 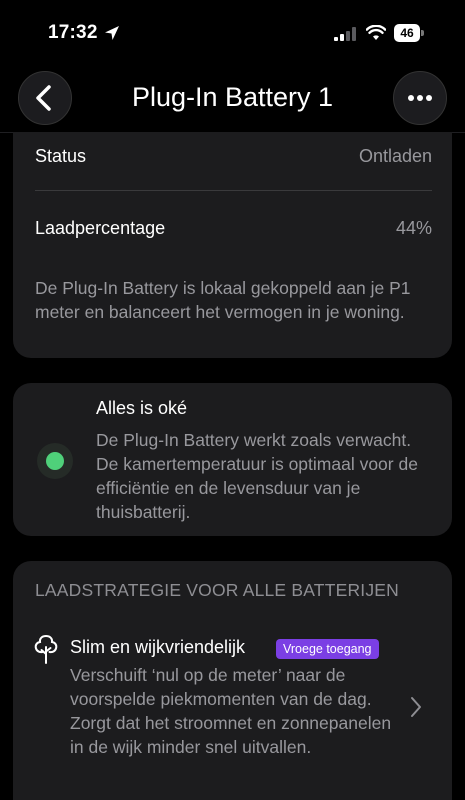 What do you see at coordinates (416, 707) in the screenshot?
I see `chevron-right-icon` at bounding box center [416, 707].